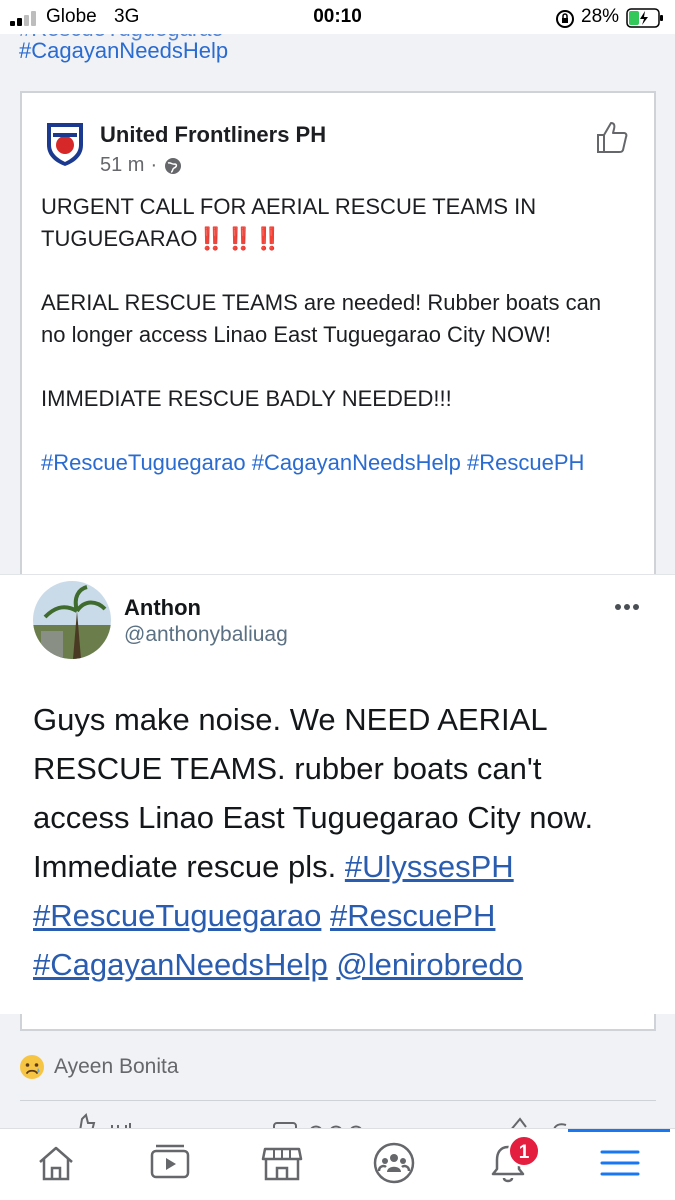 The width and height of the screenshot is (675, 1200). Describe the element at coordinates (627, 607) in the screenshot. I see `more-options-icon` at that location.